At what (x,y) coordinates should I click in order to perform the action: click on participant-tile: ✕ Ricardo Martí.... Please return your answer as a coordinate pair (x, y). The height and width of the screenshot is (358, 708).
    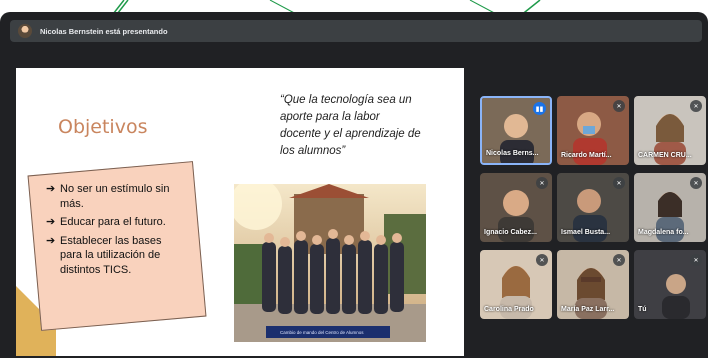
    Looking at the image, I should click on (593, 130).